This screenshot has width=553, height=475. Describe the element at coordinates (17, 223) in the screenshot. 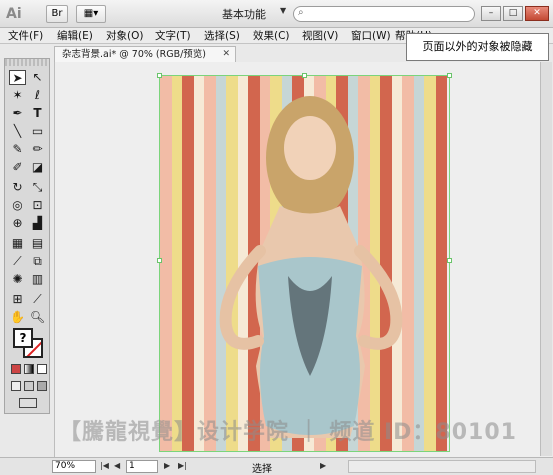

I see `shape-builder-icon: ⊕` at that location.